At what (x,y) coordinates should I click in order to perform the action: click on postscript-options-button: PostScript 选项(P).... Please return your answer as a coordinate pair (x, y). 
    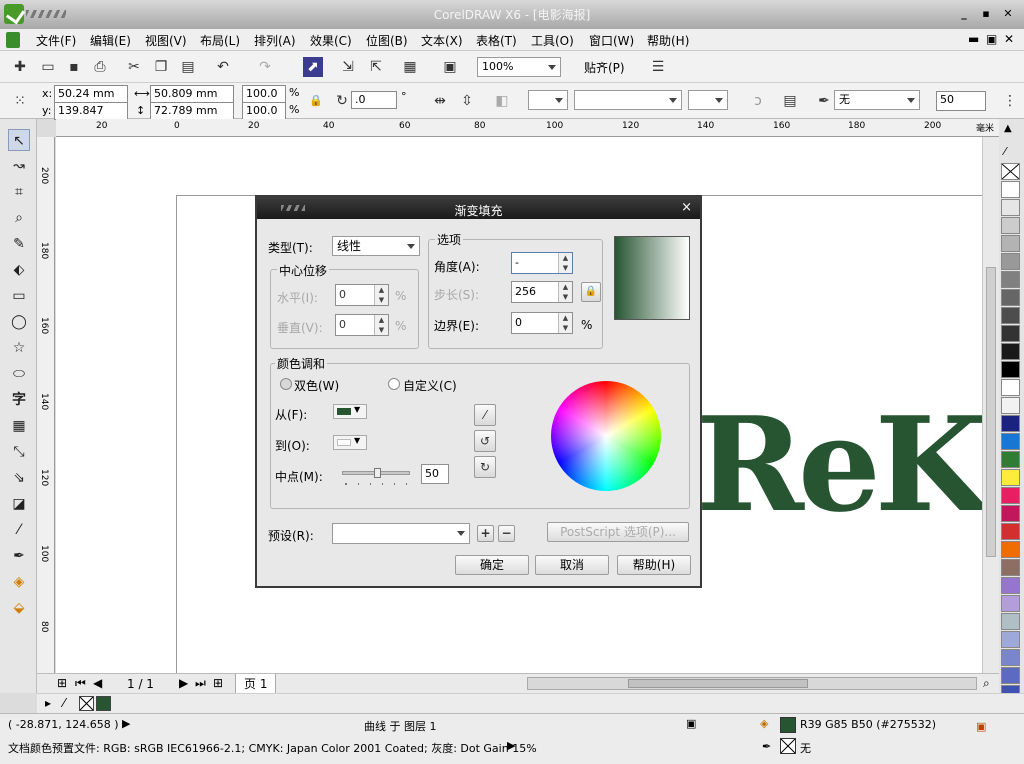
    Looking at the image, I should click on (618, 532).